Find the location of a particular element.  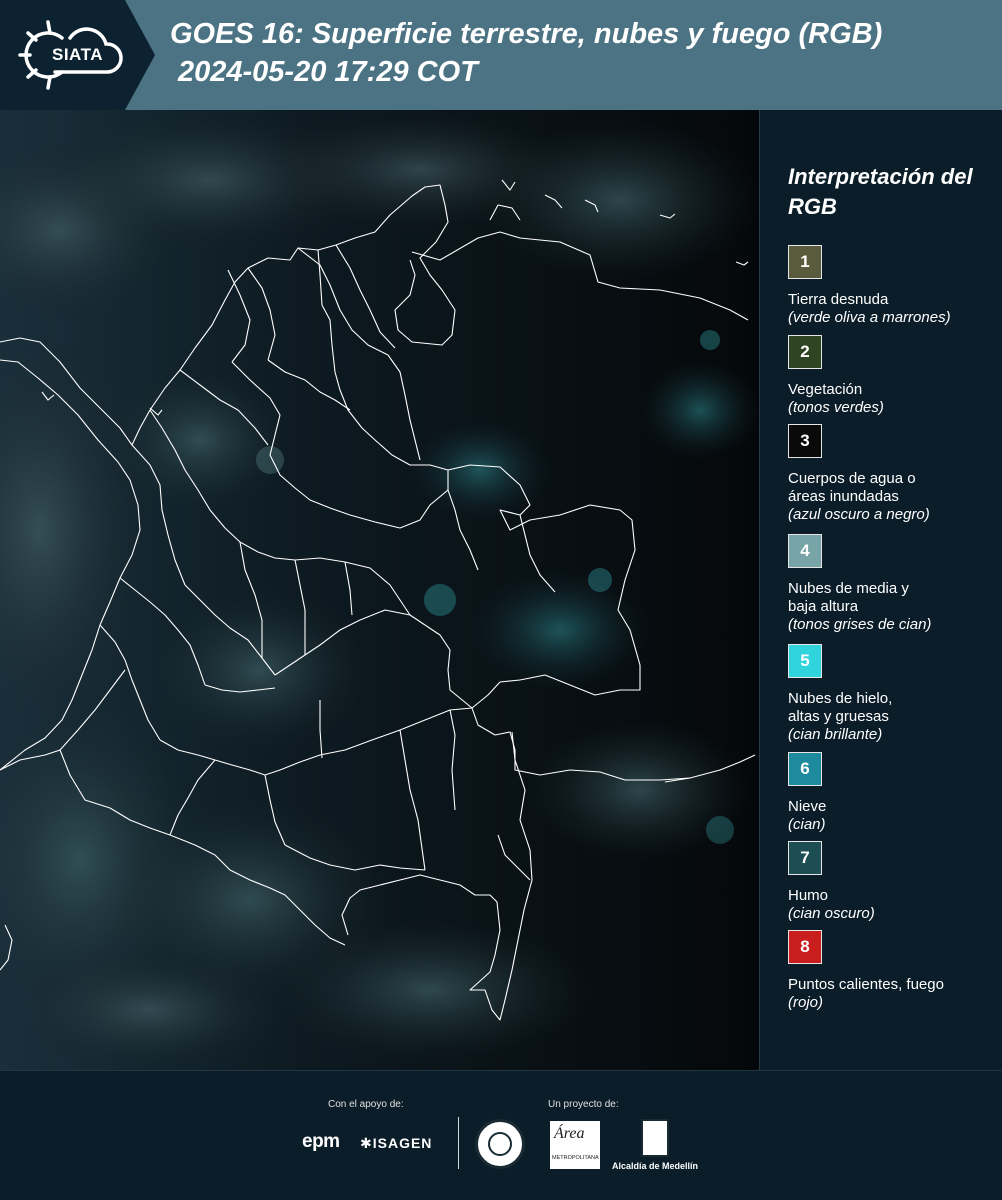

legend-desc: (azul oscuro a negro) is located at coordinates (859, 514).